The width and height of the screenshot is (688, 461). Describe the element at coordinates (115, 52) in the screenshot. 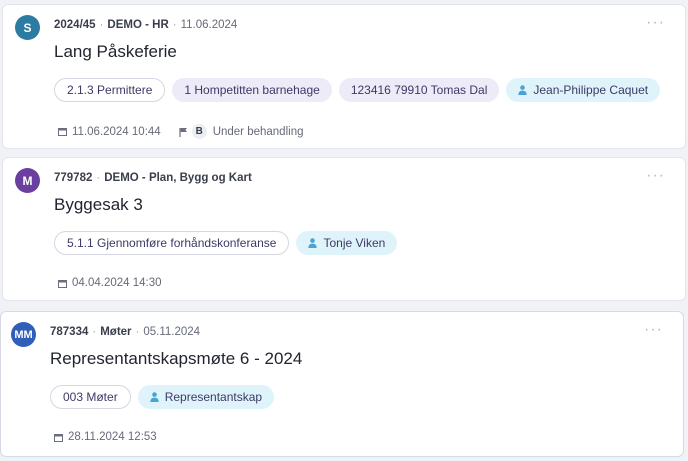

I see `case-title: Lang Påskeferie` at that location.